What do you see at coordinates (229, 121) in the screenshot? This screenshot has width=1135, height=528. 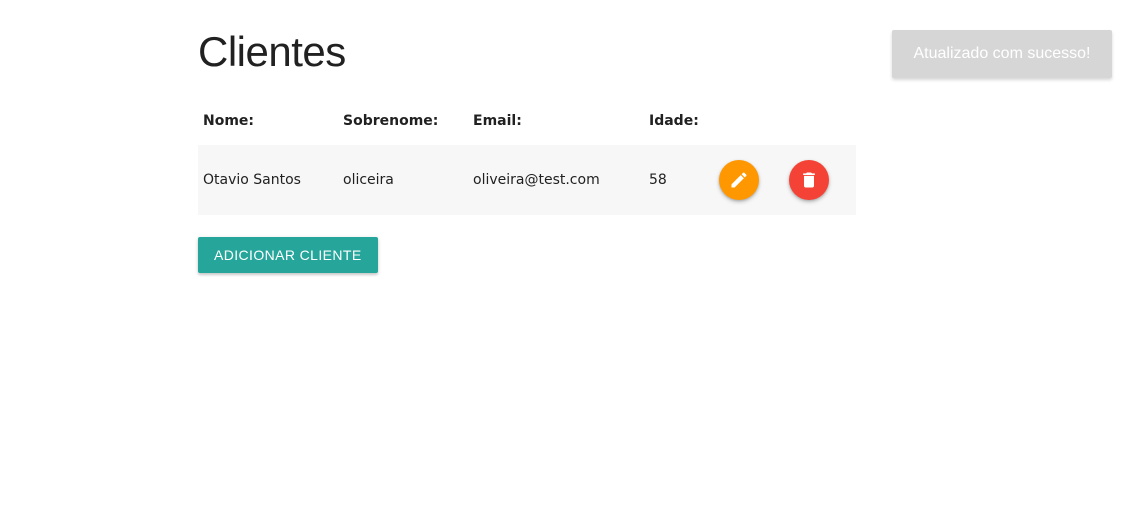 I see `header-nome: Nome:` at bounding box center [229, 121].